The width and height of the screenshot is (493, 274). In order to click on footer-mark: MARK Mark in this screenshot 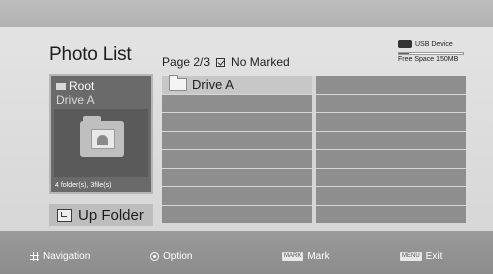, I will do `click(306, 256)`.